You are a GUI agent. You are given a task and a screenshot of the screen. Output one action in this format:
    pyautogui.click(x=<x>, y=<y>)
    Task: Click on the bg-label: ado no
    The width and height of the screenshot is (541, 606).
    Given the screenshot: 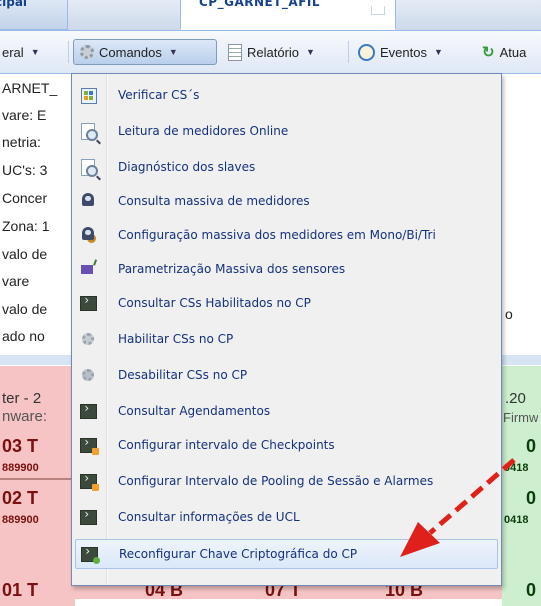 What is the action you would take?
    pyautogui.click(x=23, y=336)
    